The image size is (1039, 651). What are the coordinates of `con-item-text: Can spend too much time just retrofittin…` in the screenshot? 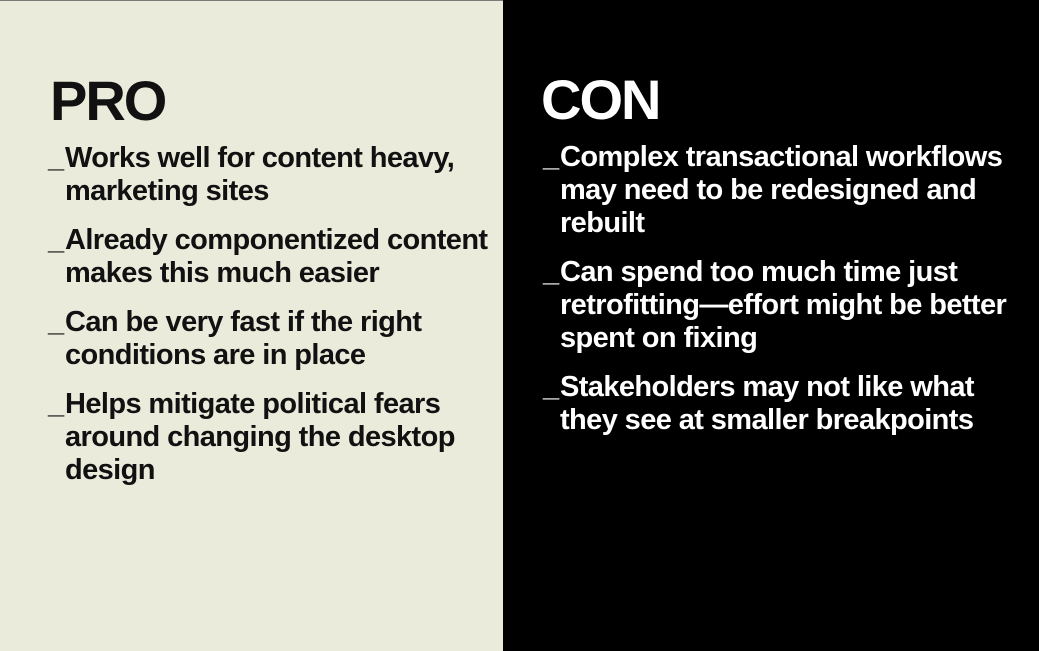 It's located at (783, 305).